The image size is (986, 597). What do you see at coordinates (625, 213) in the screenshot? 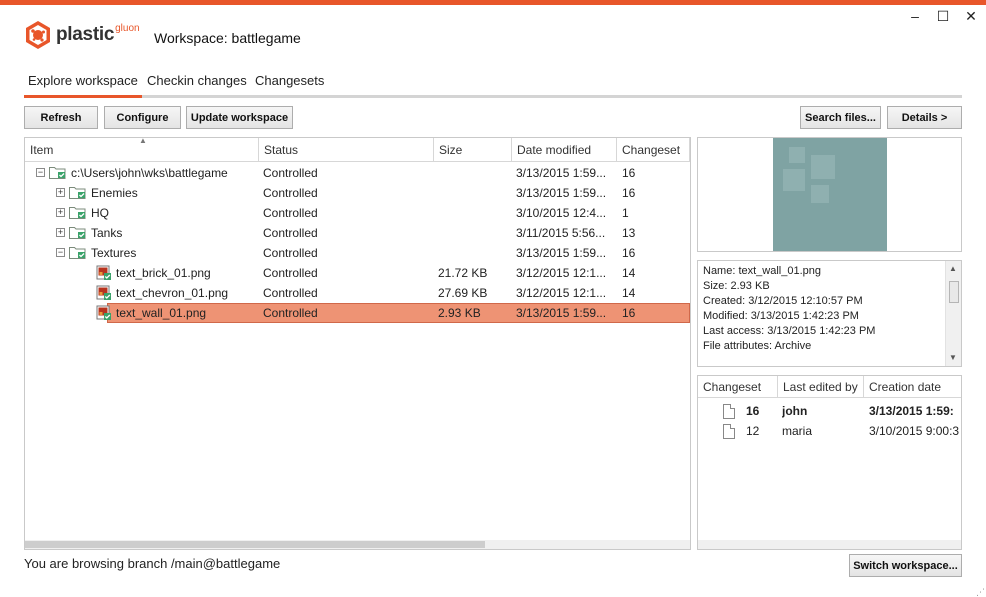
I see `item-changeset: 1` at bounding box center [625, 213].